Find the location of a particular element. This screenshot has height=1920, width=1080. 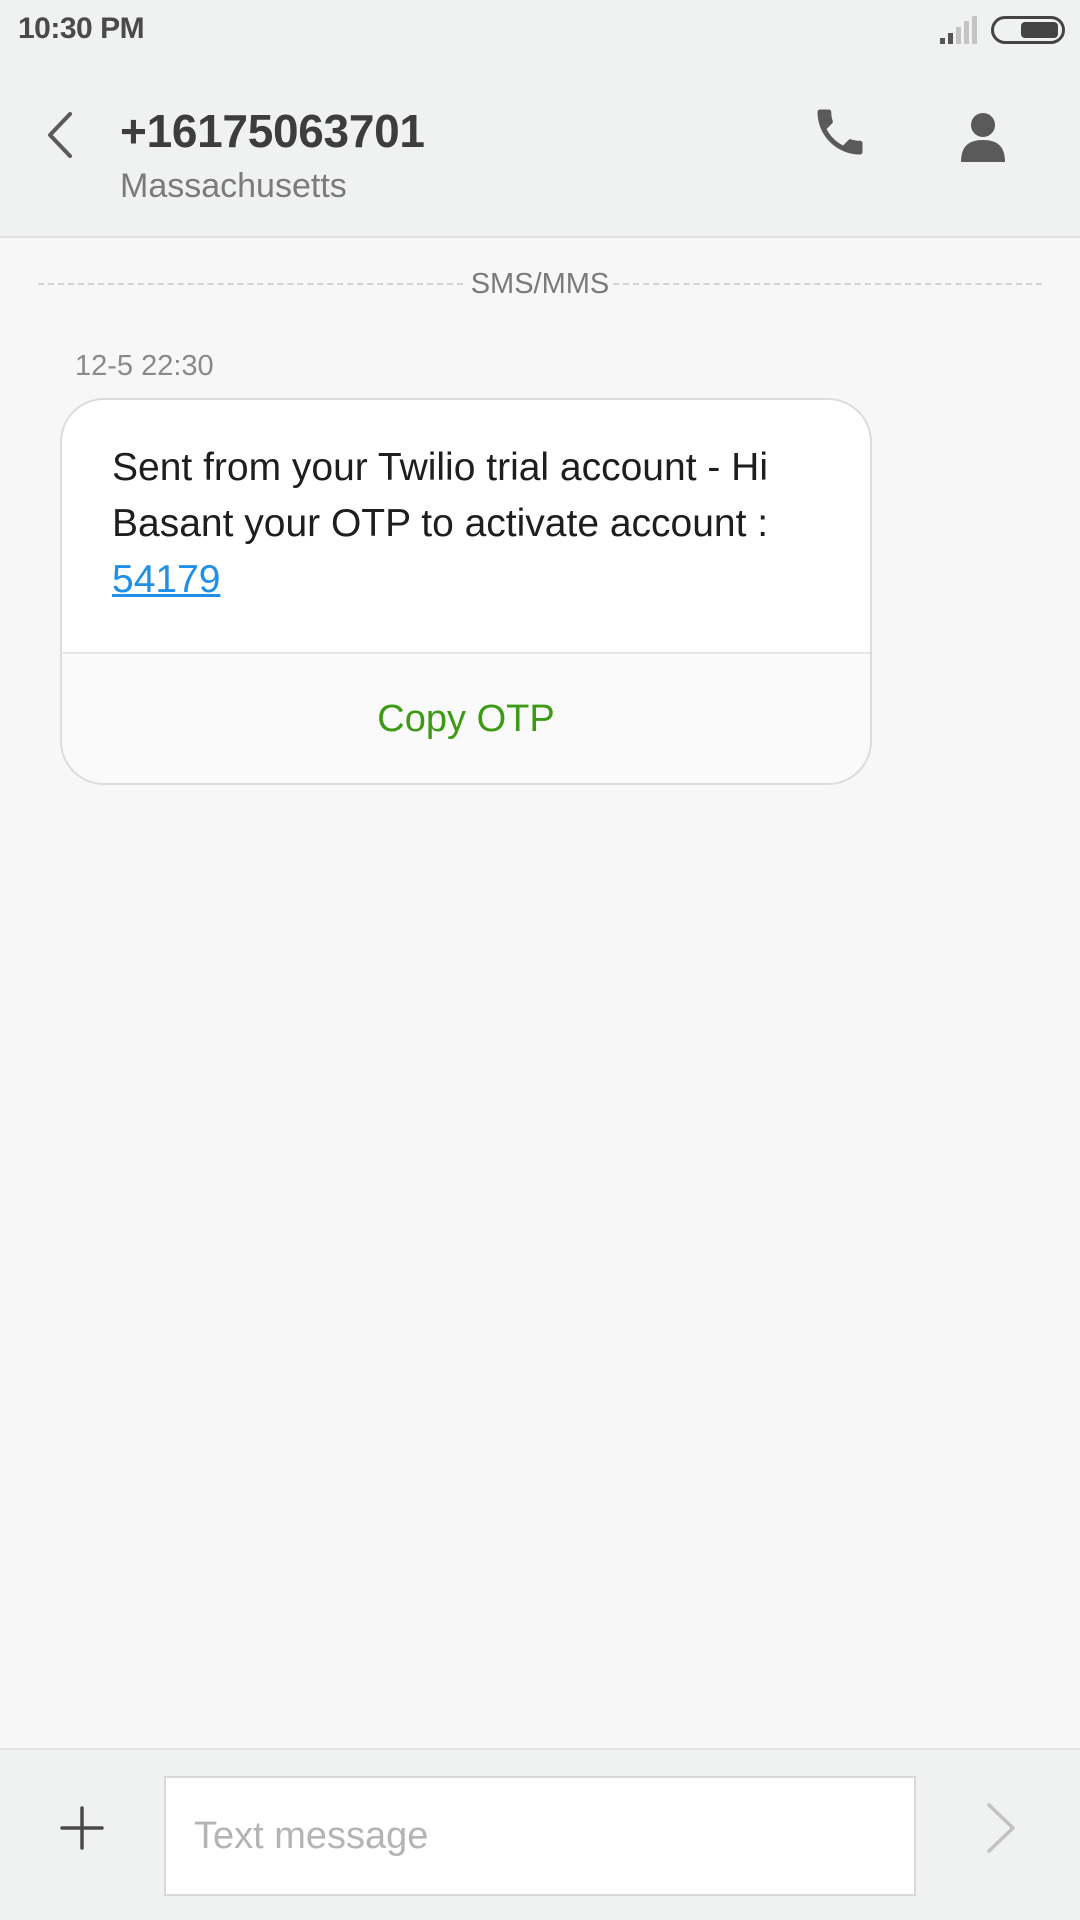

signal-icon is located at coordinates (958, 30).